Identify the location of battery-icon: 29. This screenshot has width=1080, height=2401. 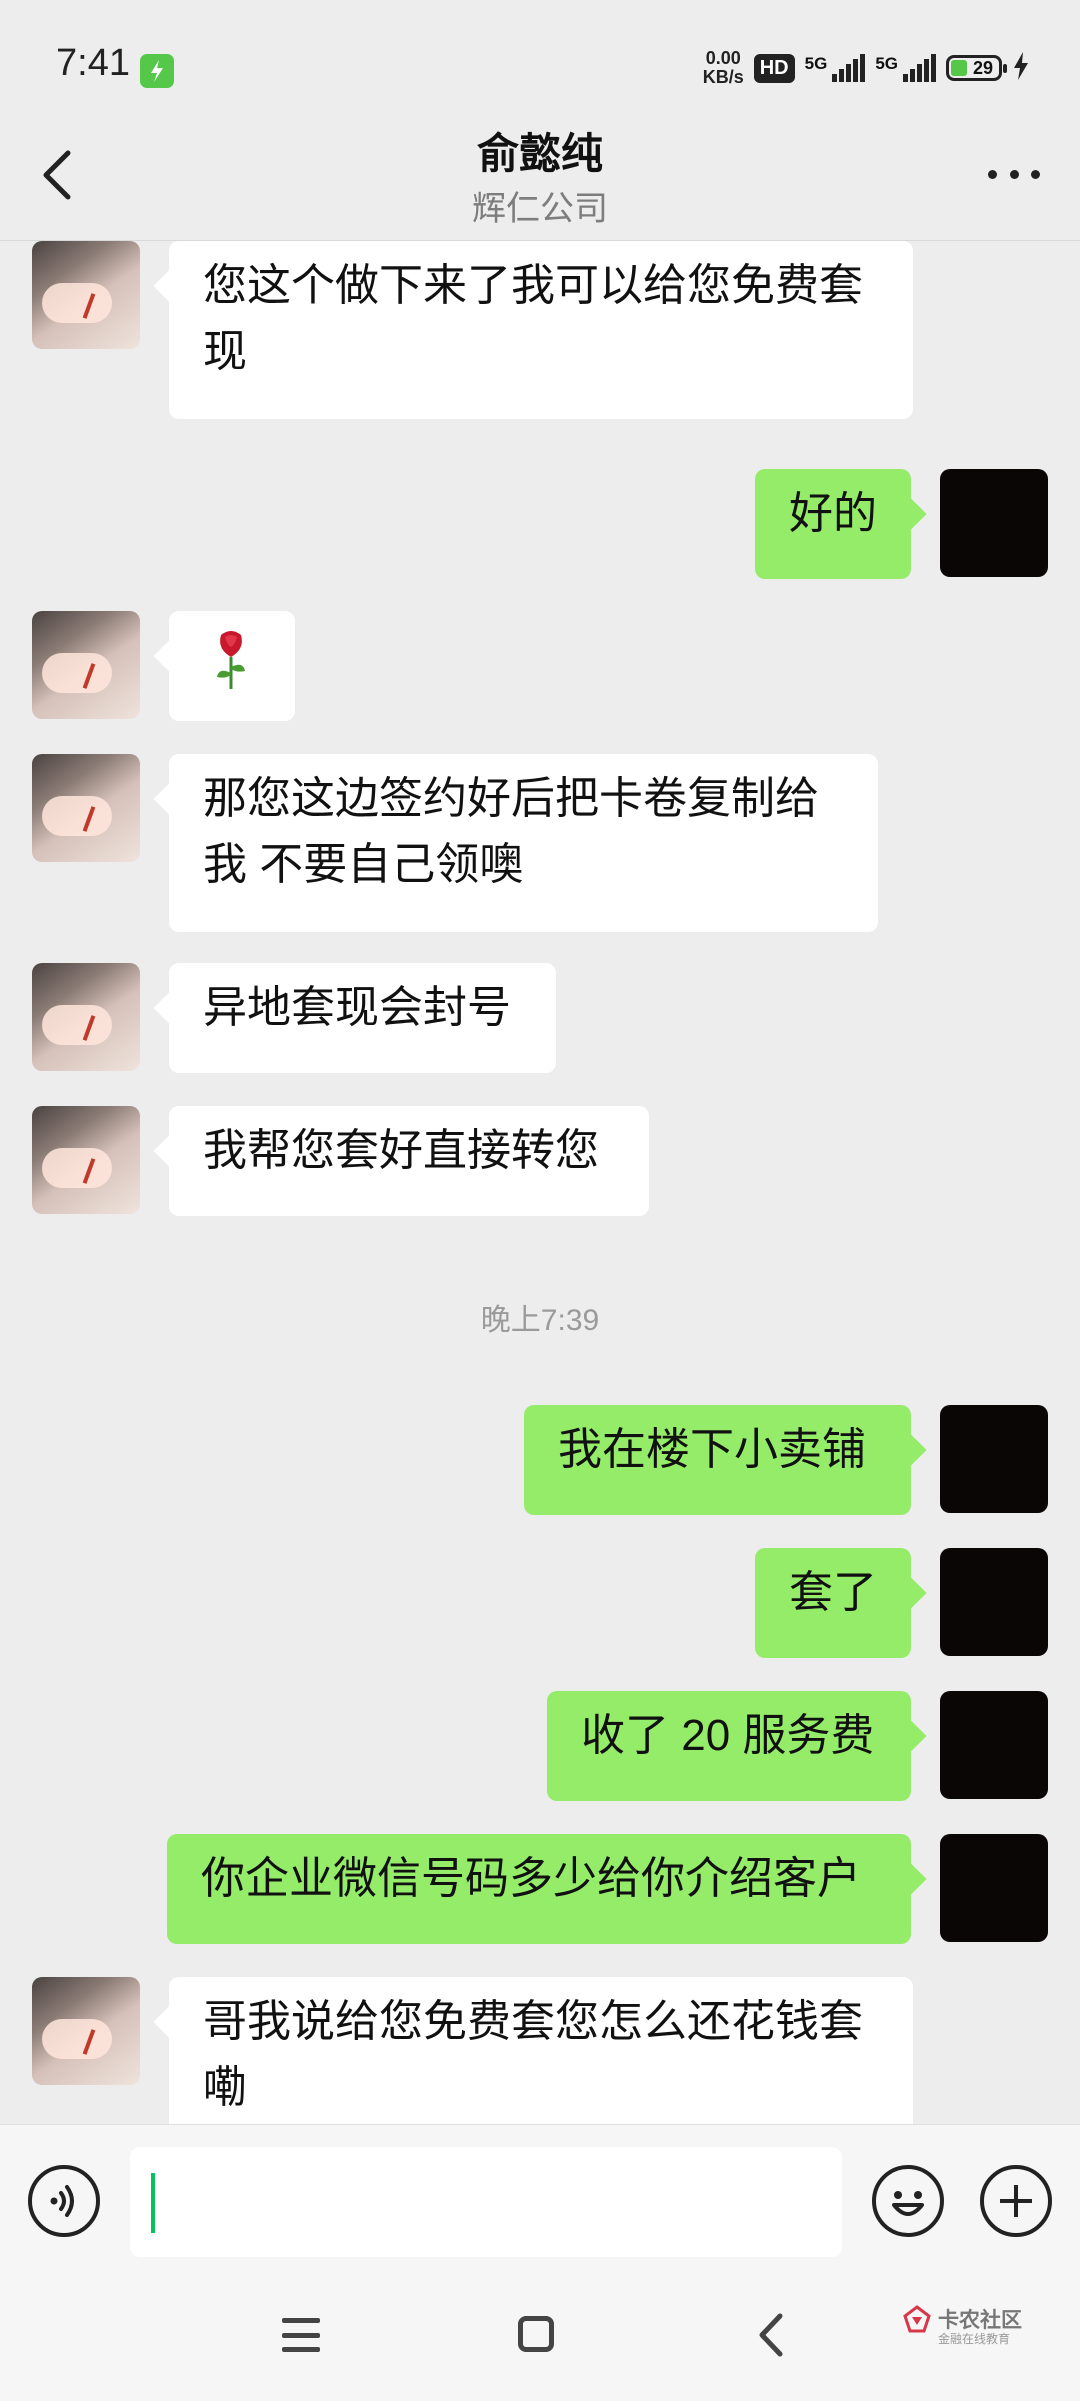
(976, 68).